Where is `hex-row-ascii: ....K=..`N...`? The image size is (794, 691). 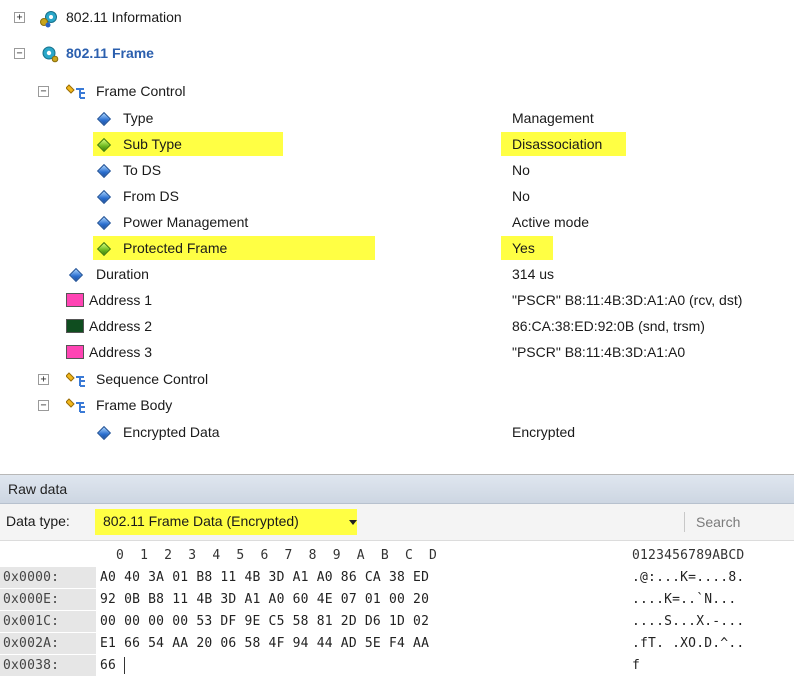
hex-row-ascii: ....K=..`N... is located at coordinates (688, 599).